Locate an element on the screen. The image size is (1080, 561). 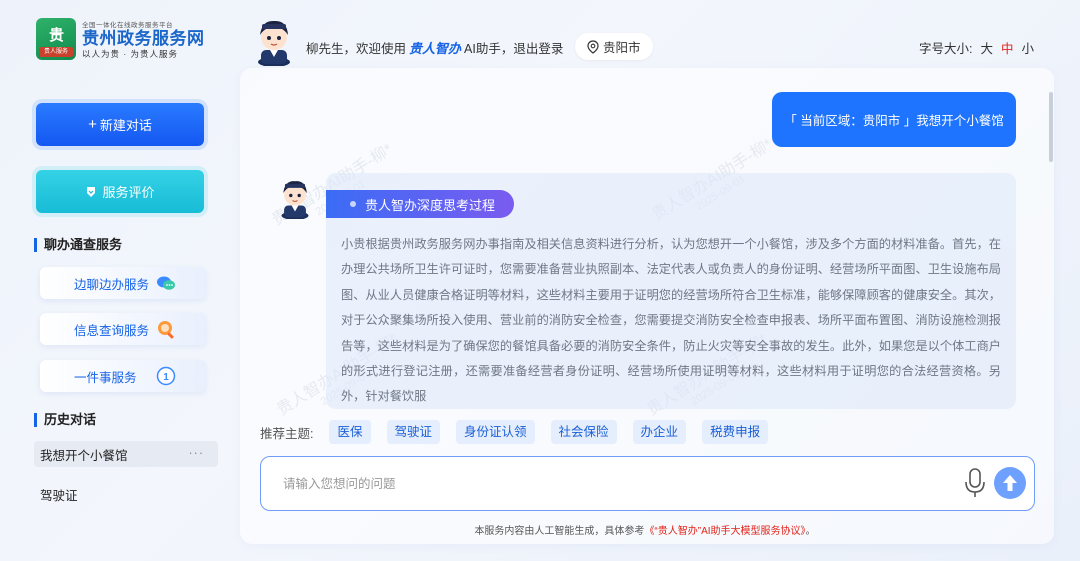
service-info-query: 信息查询服务 is located at coordinates (123, 329).